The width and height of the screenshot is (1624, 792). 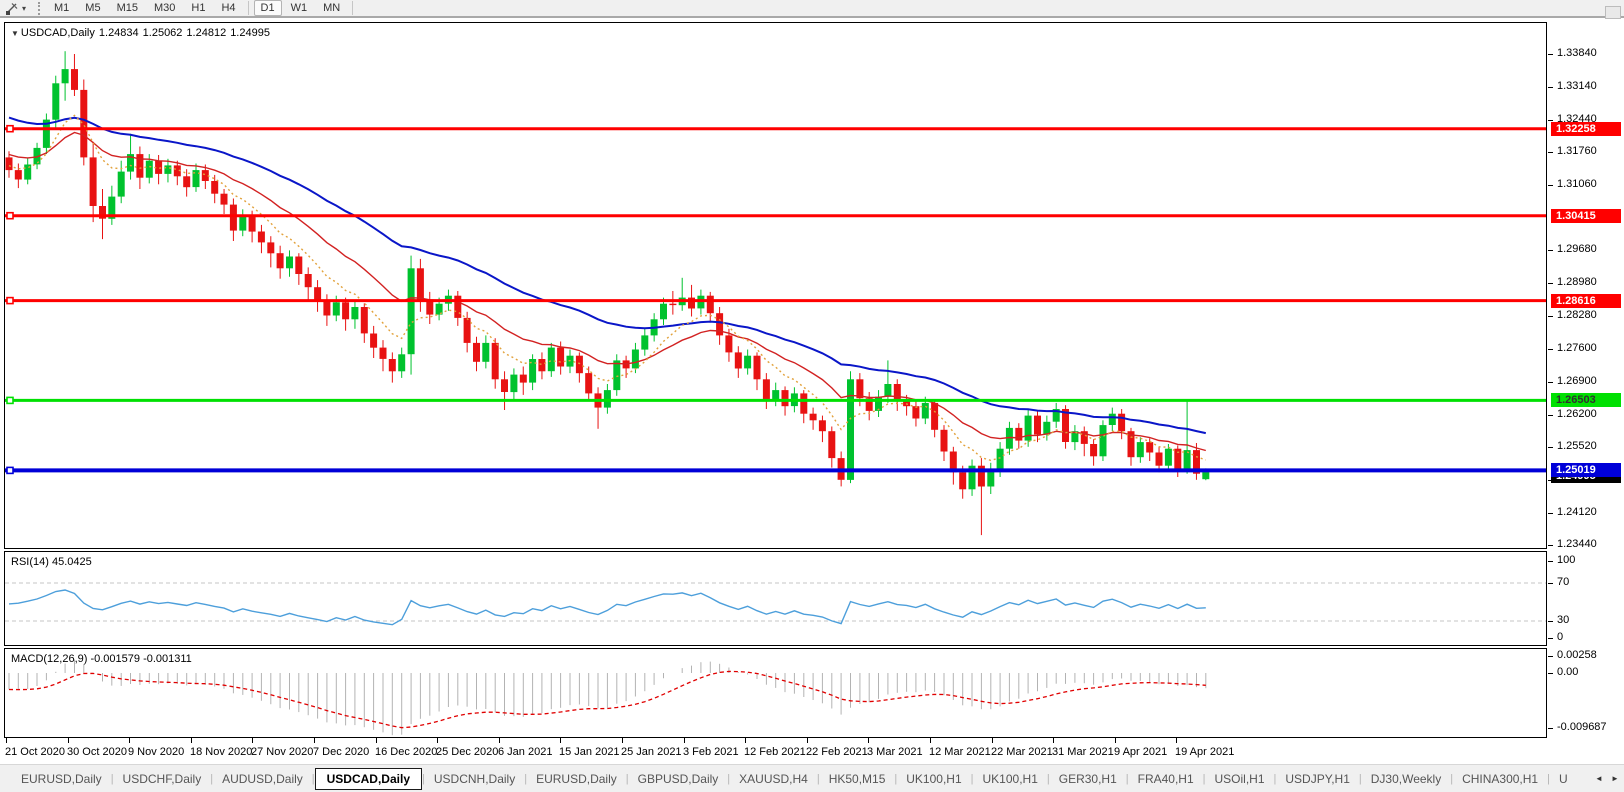 I want to click on date-label: 9 Nov 2020, so click(x=156, y=752).